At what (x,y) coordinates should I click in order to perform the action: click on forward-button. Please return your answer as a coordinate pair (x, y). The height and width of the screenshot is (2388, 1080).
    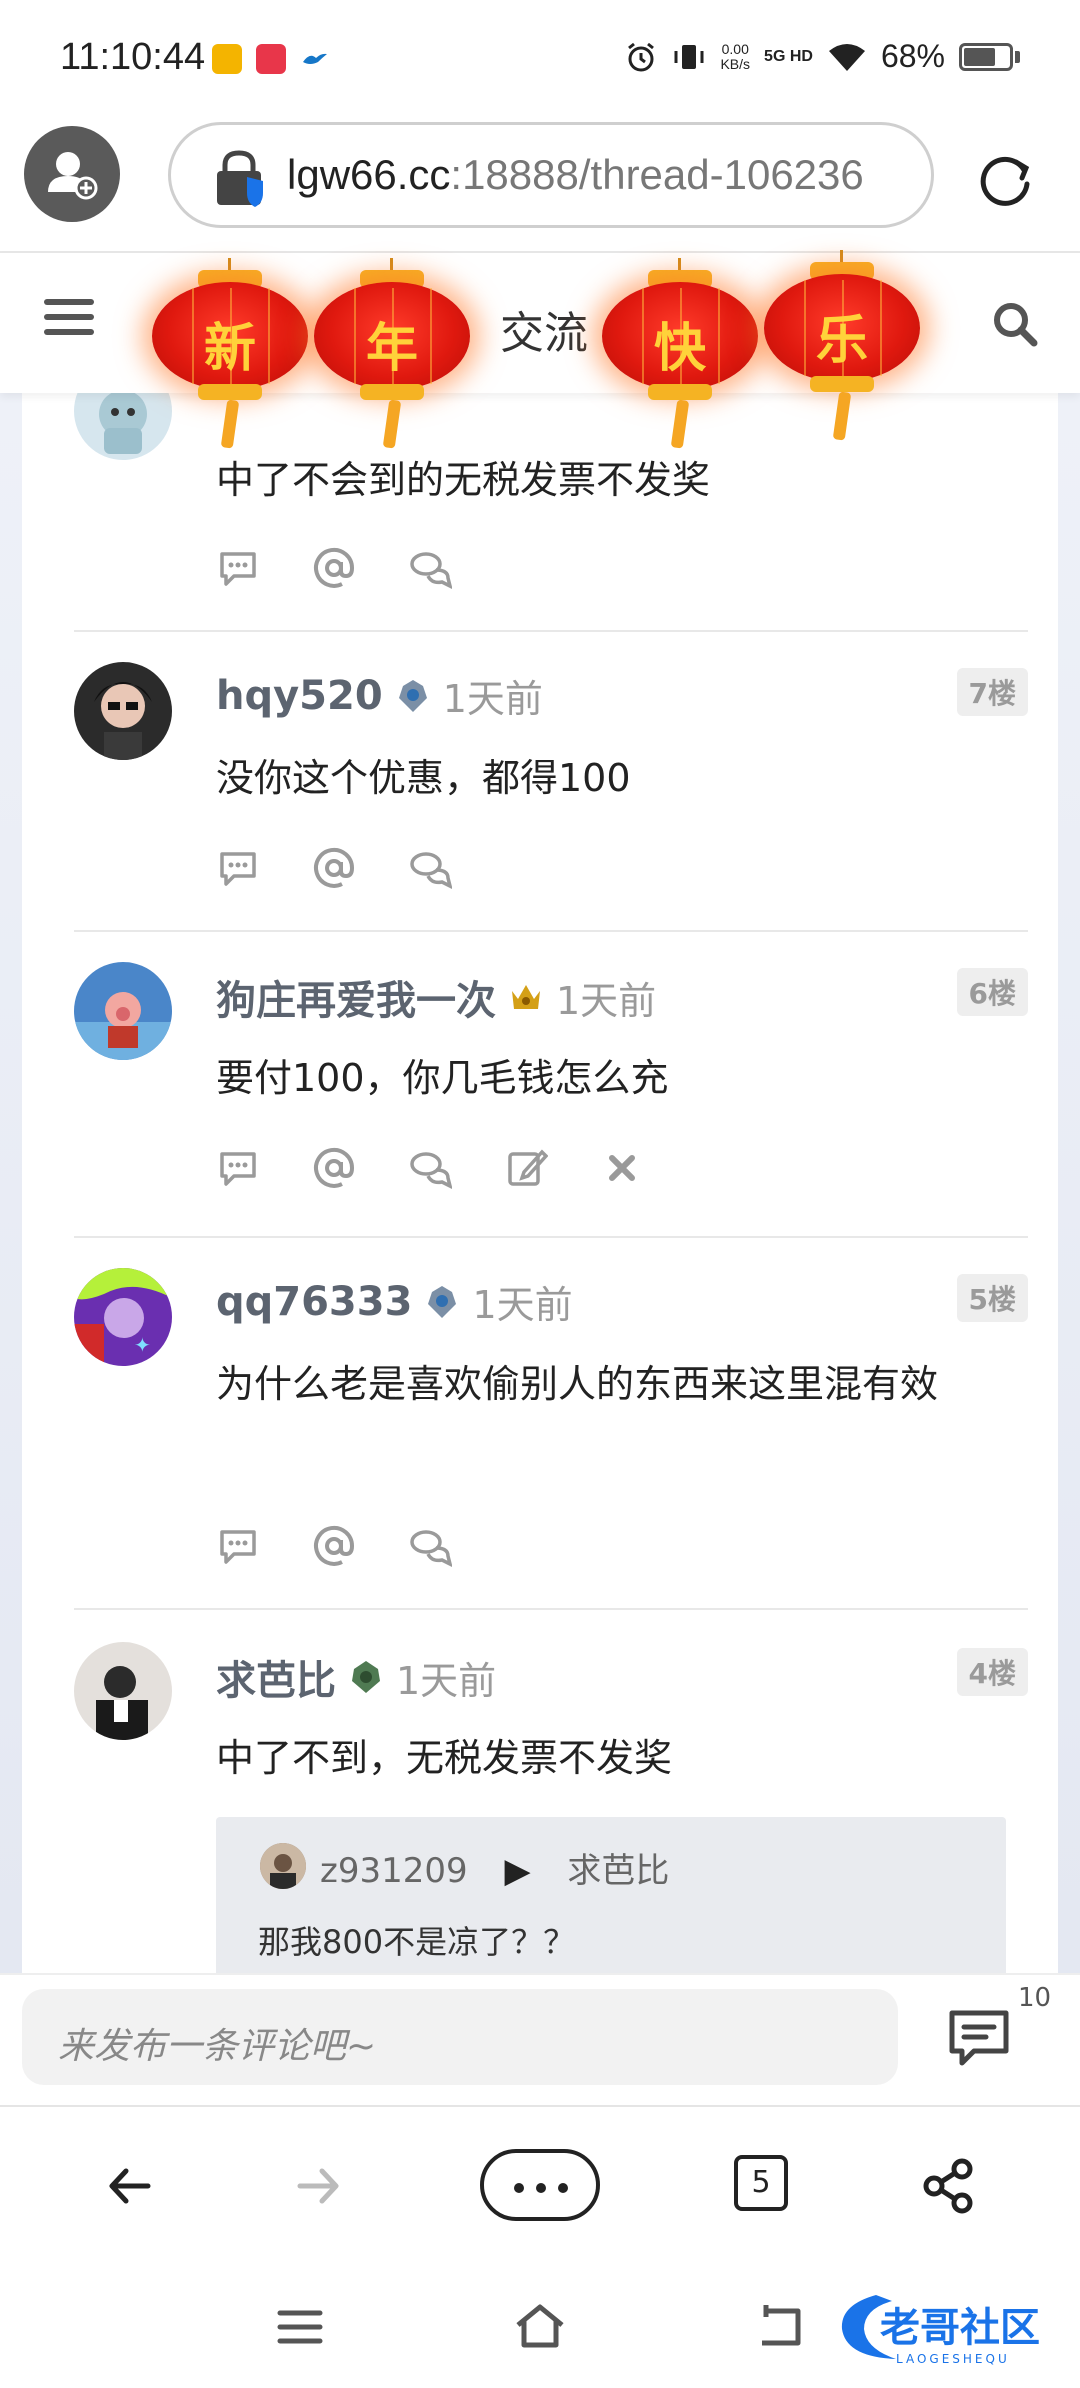
    Looking at the image, I should click on (319, 2186).